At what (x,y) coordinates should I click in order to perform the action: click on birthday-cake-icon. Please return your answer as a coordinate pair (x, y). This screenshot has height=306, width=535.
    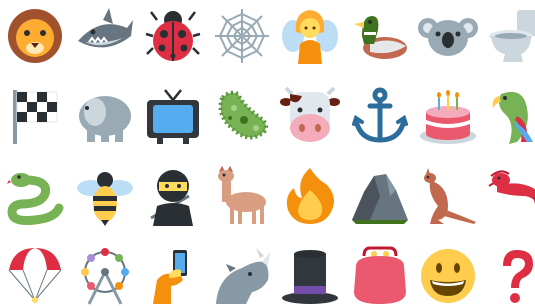
    Looking at the image, I should click on (448, 116).